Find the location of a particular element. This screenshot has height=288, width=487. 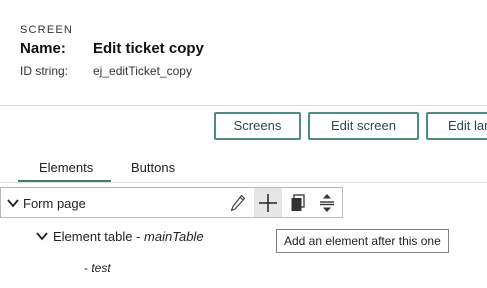

edit-language-button: Edit lan is located at coordinates (456, 126).